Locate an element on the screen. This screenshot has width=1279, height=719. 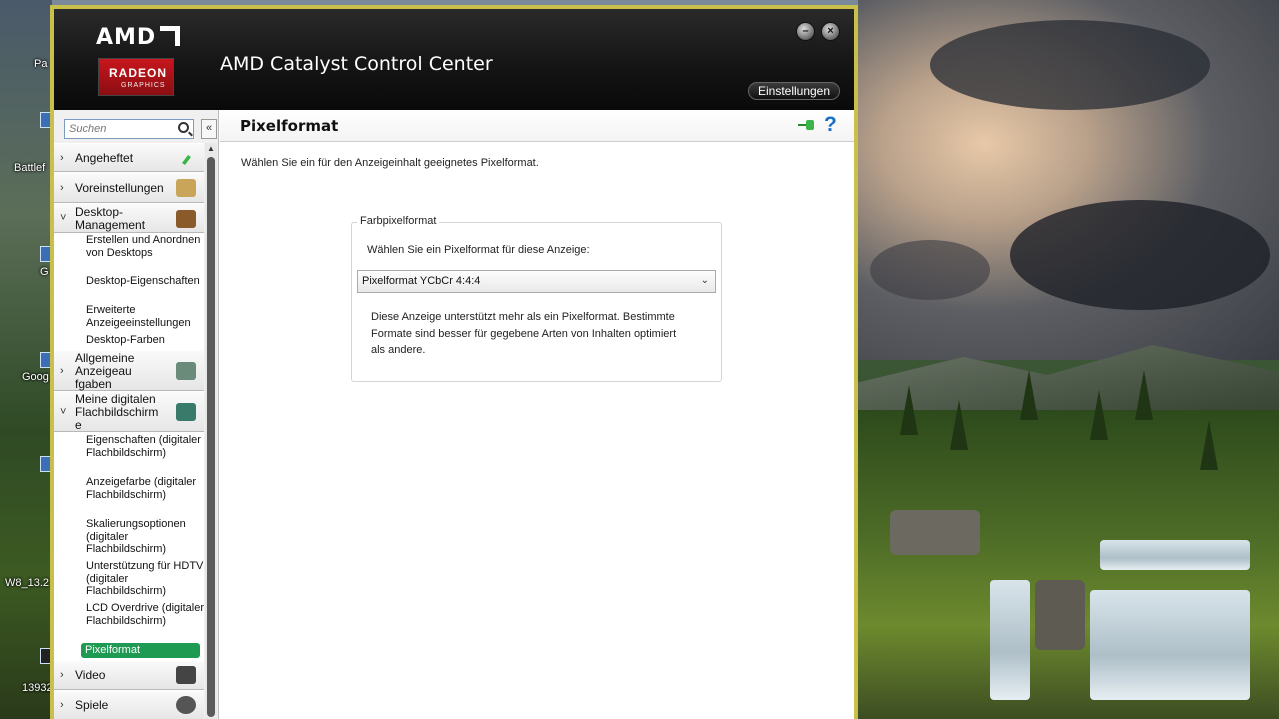
nav-category-games: › Spiele is located at coordinates (129, 704).